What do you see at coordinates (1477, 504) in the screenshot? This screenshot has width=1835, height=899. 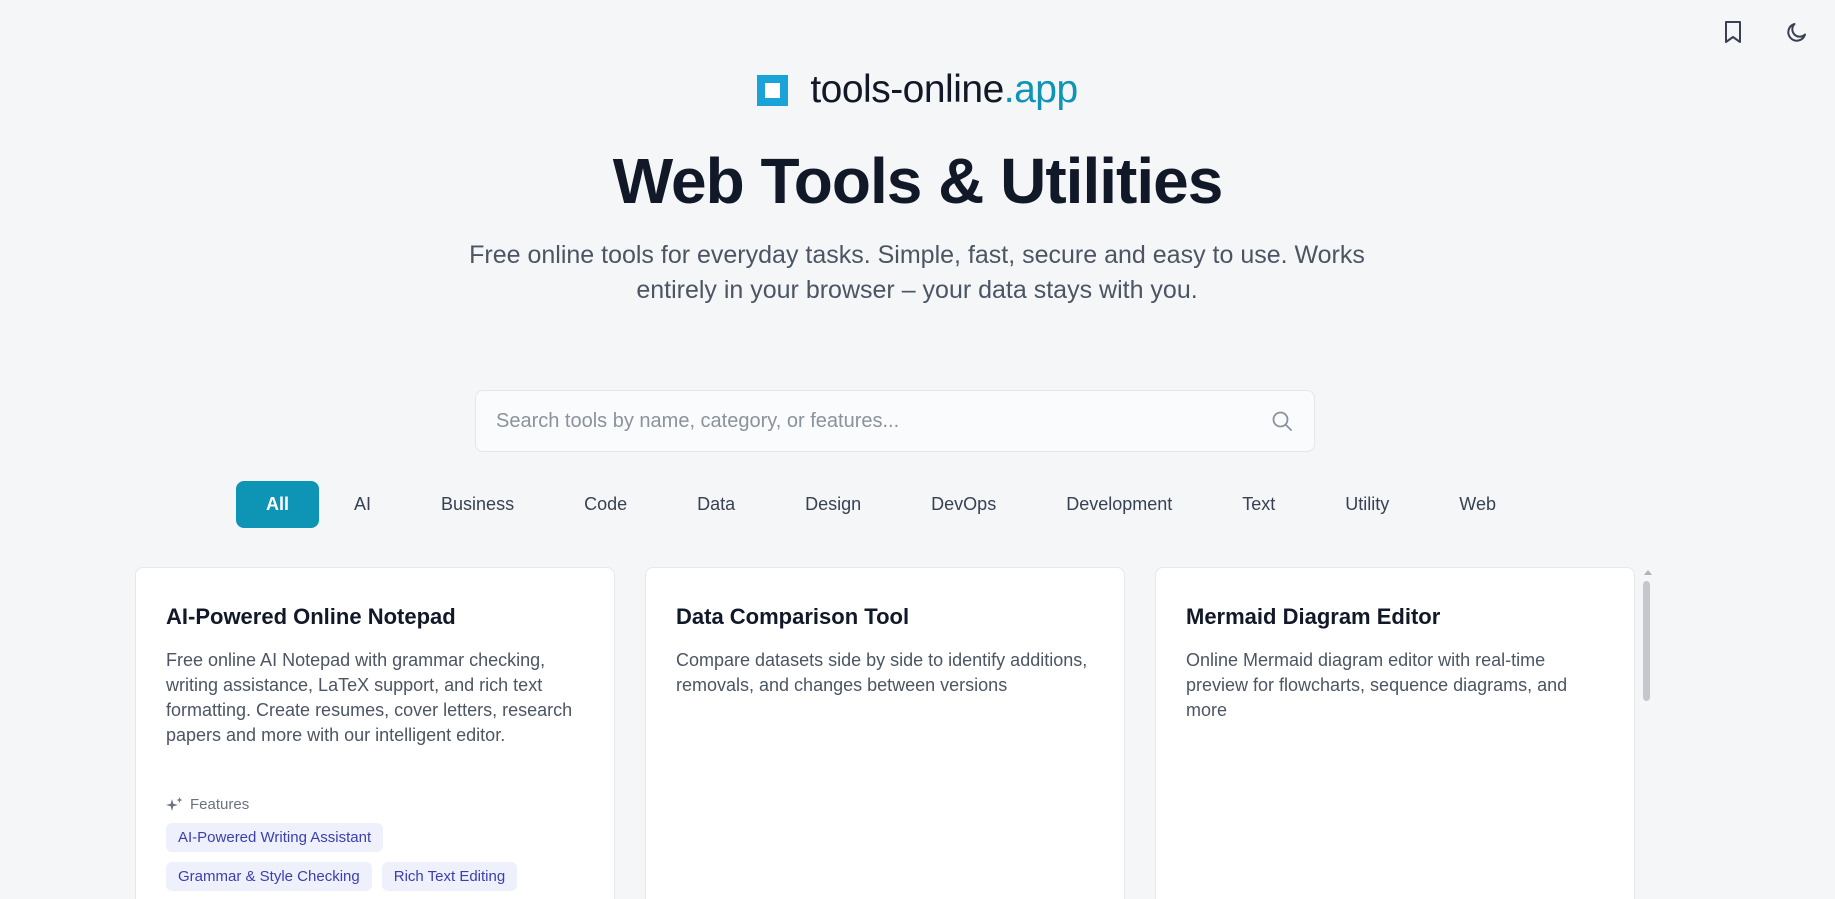 I see `tab-web: Web` at bounding box center [1477, 504].